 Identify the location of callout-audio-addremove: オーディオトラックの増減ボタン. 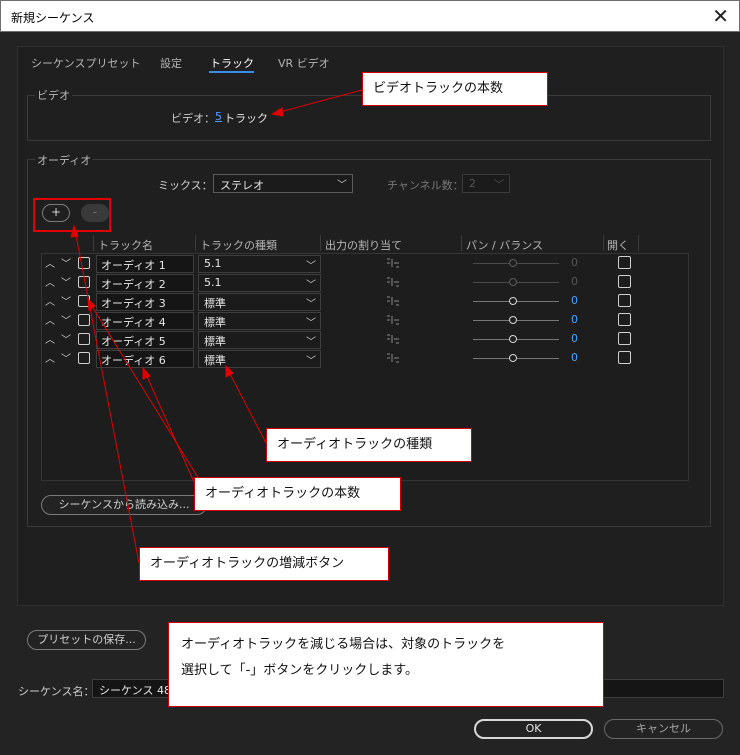
(264, 564).